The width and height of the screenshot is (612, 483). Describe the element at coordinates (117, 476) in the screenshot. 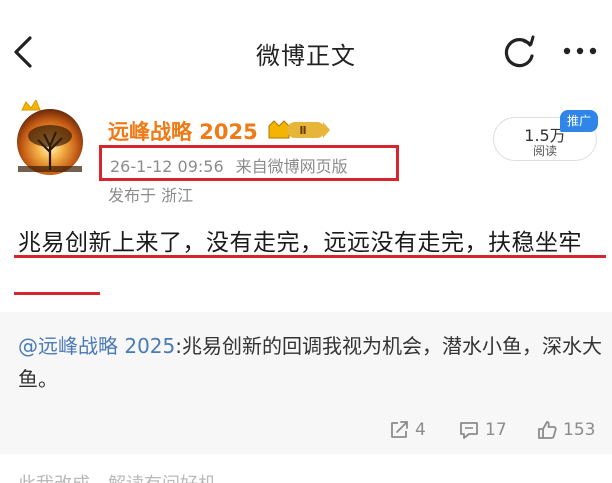

I see `truncated-text: 此我改成，解读有间好机` at that location.